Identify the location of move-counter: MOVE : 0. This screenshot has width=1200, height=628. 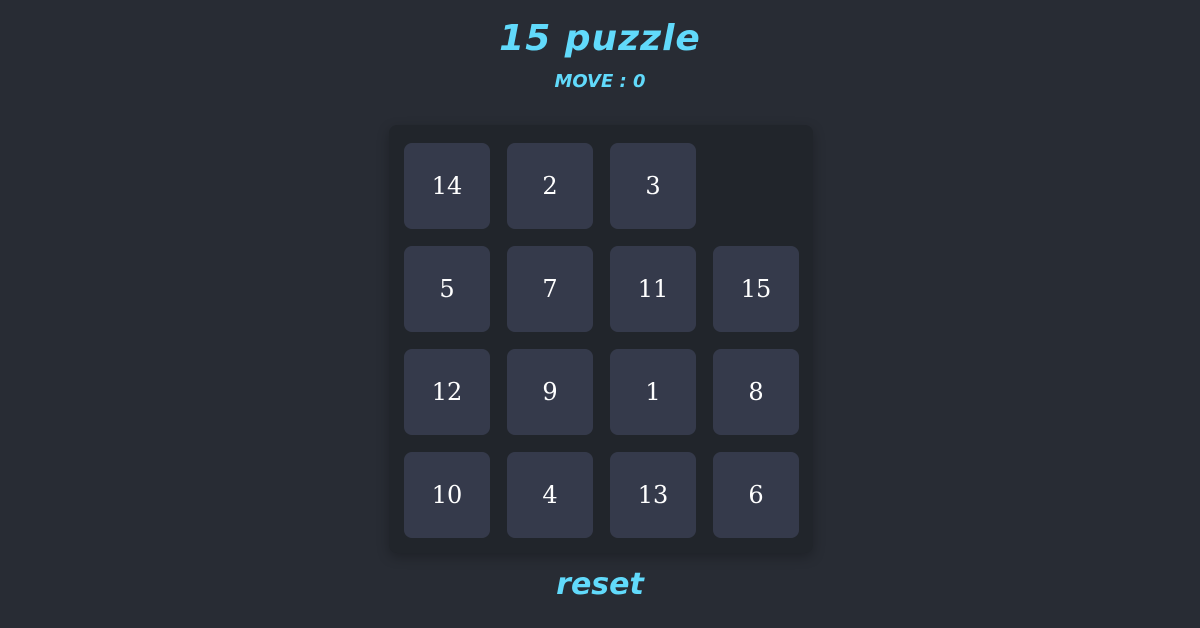
(600, 81).